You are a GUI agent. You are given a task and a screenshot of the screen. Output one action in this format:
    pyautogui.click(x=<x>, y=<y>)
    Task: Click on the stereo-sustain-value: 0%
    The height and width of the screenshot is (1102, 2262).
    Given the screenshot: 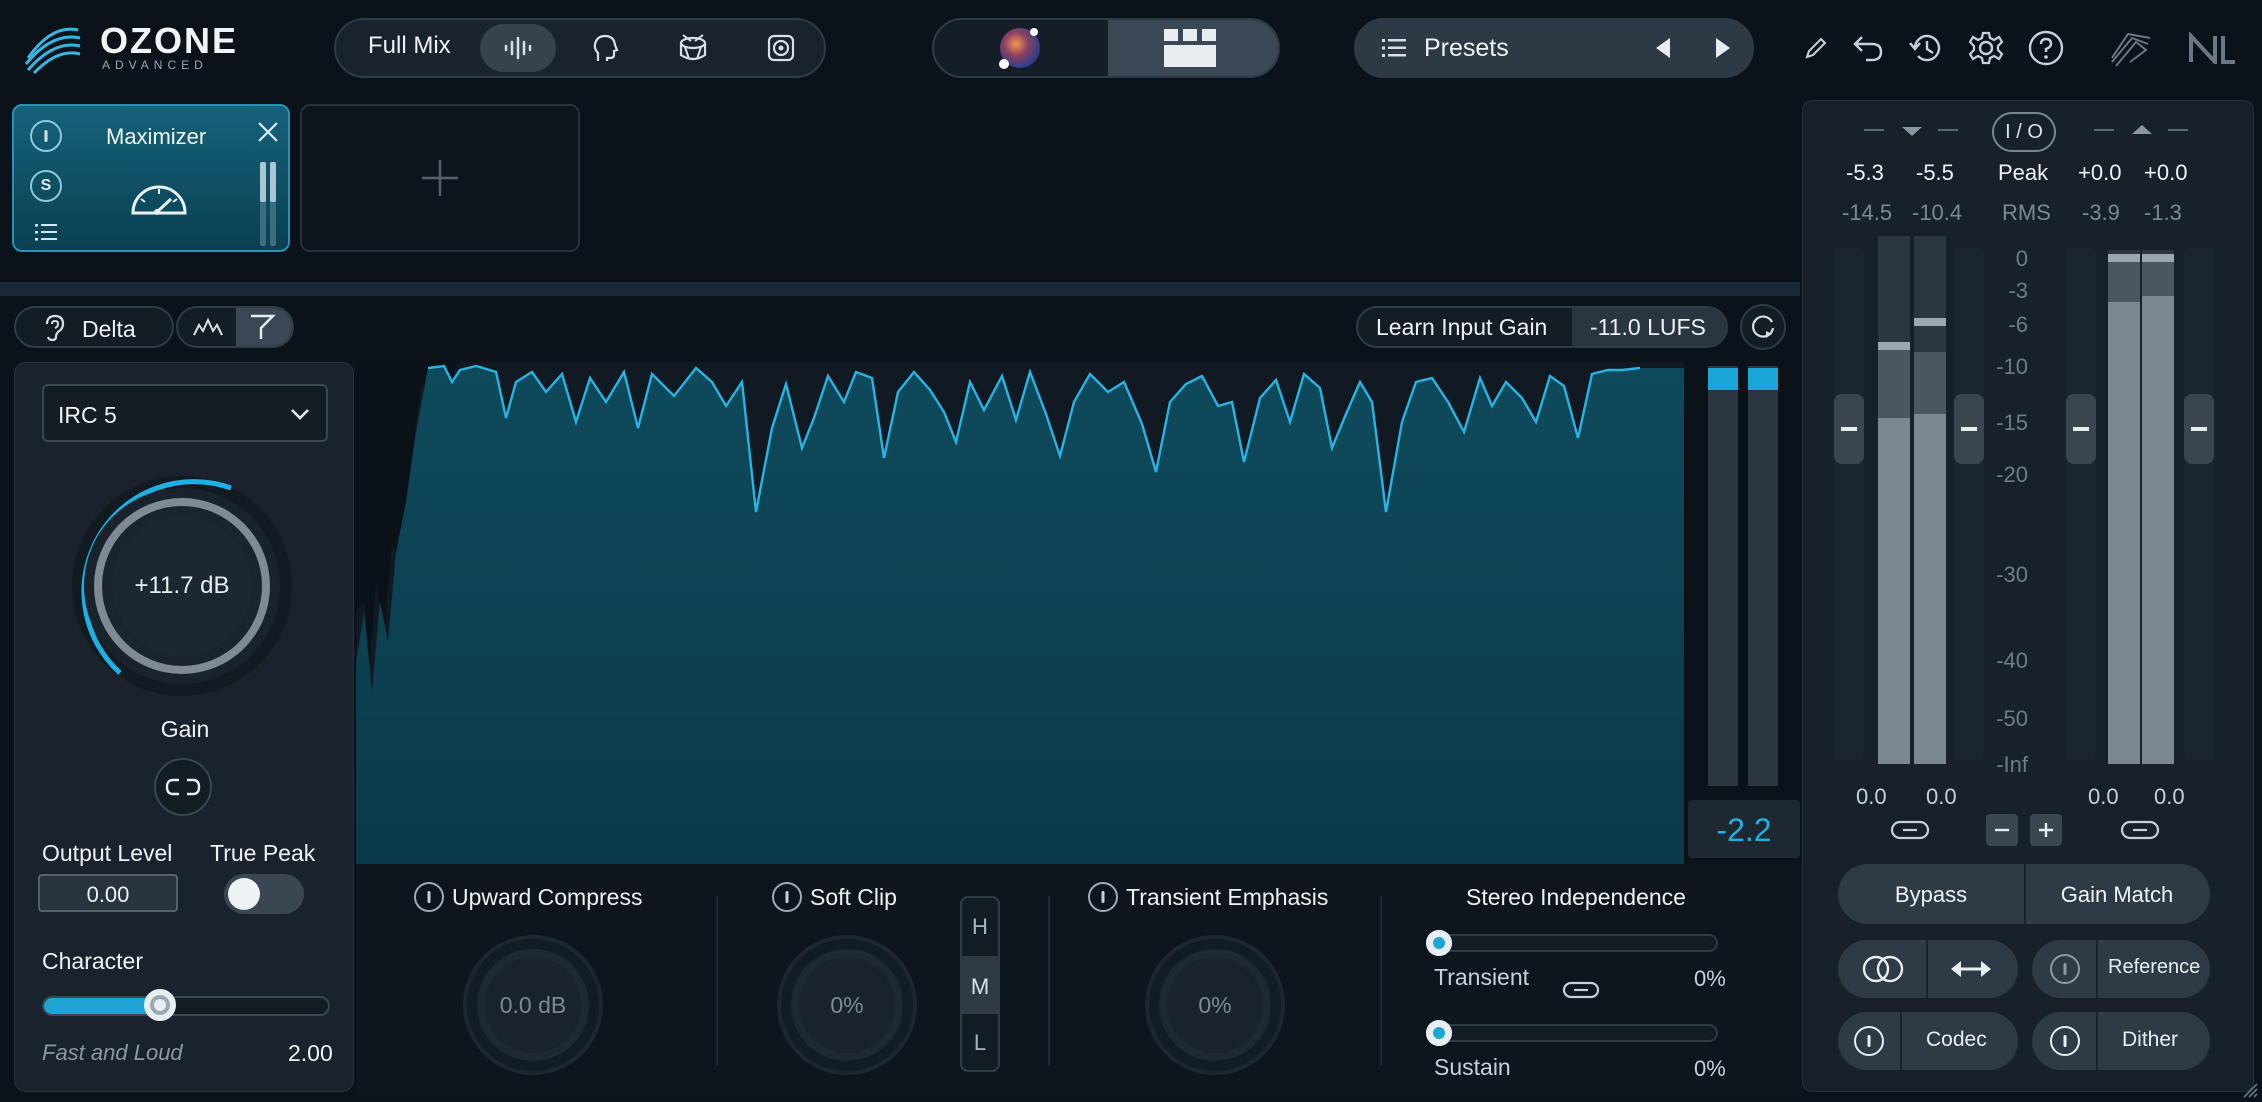 What is the action you would take?
    pyautogui.click(x=1710, y=1068)
    